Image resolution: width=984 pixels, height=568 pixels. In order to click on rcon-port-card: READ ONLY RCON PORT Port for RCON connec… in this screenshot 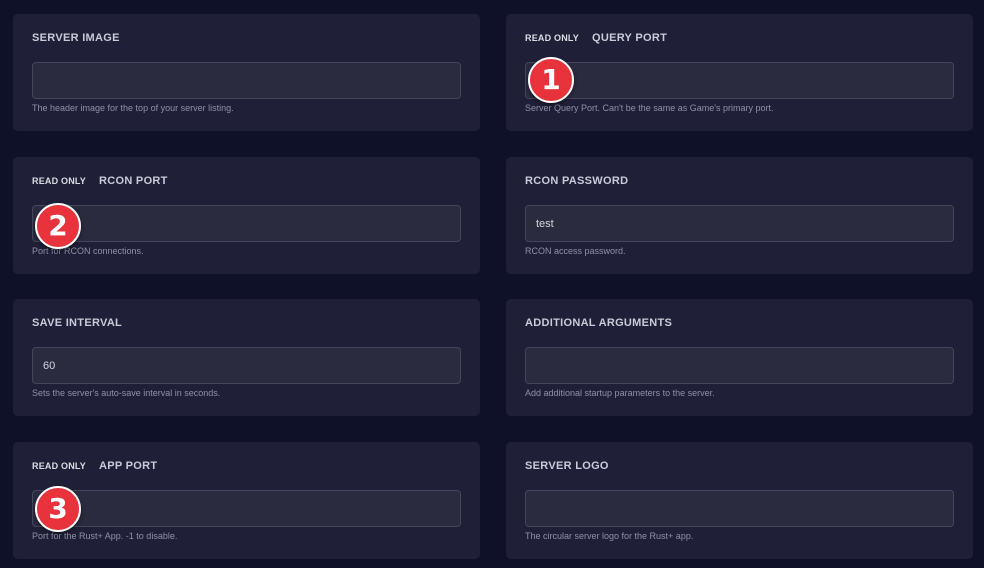, I will do `click(246, 215)`.